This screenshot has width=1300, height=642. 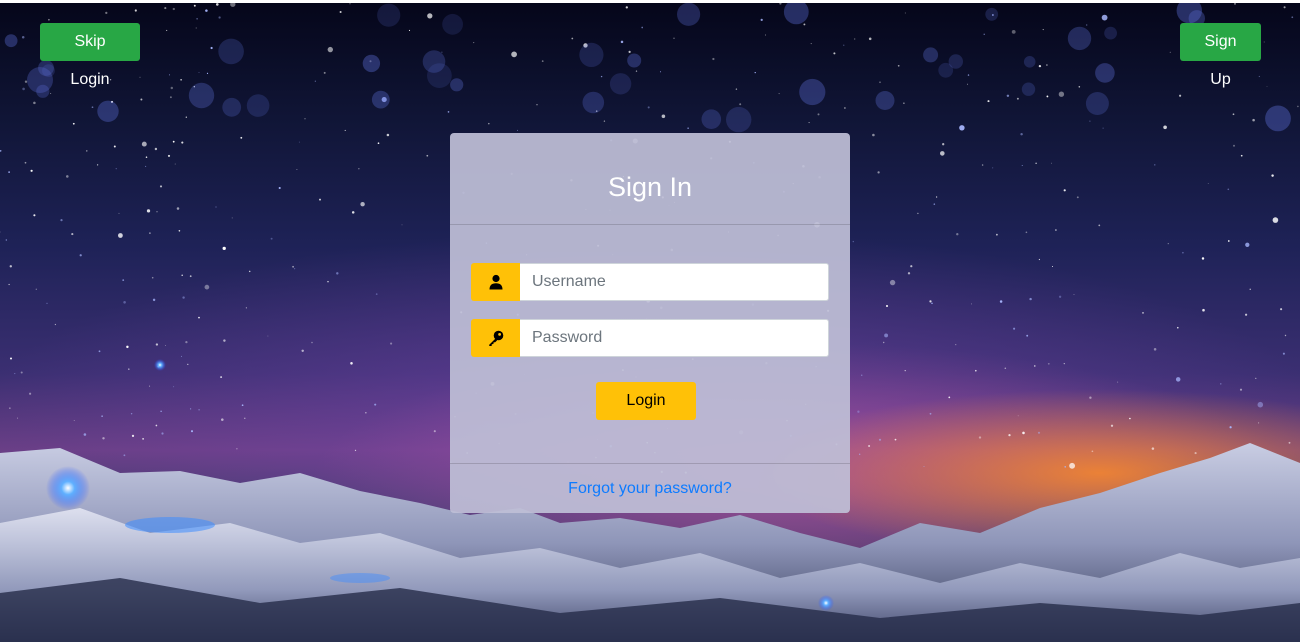 What do you see at coordinates (1220, 55) in the screenshot?
I see `sign-up-button: Sign Up` at bounding box center [1220, 55].